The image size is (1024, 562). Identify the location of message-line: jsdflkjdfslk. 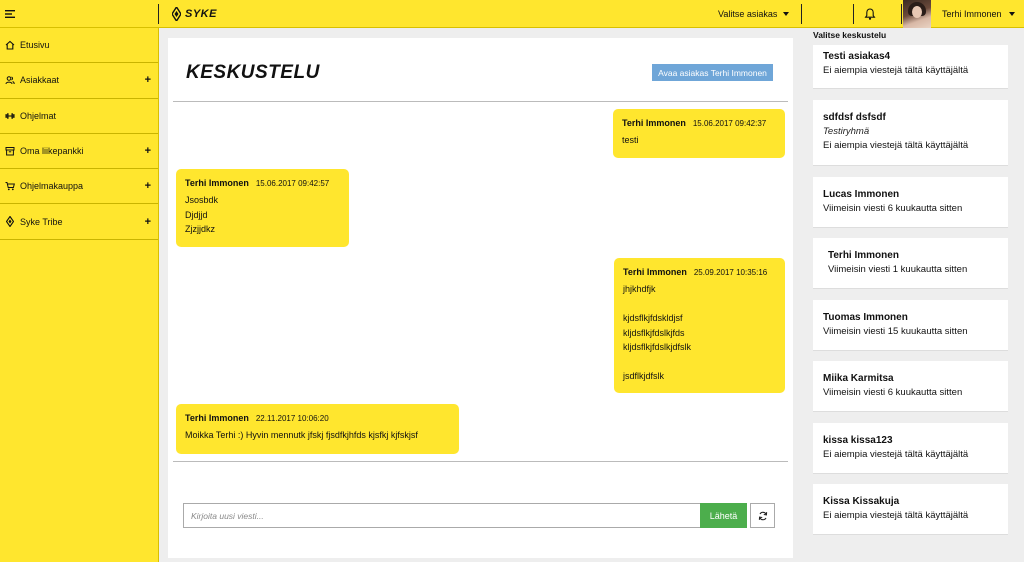
(644, 376).